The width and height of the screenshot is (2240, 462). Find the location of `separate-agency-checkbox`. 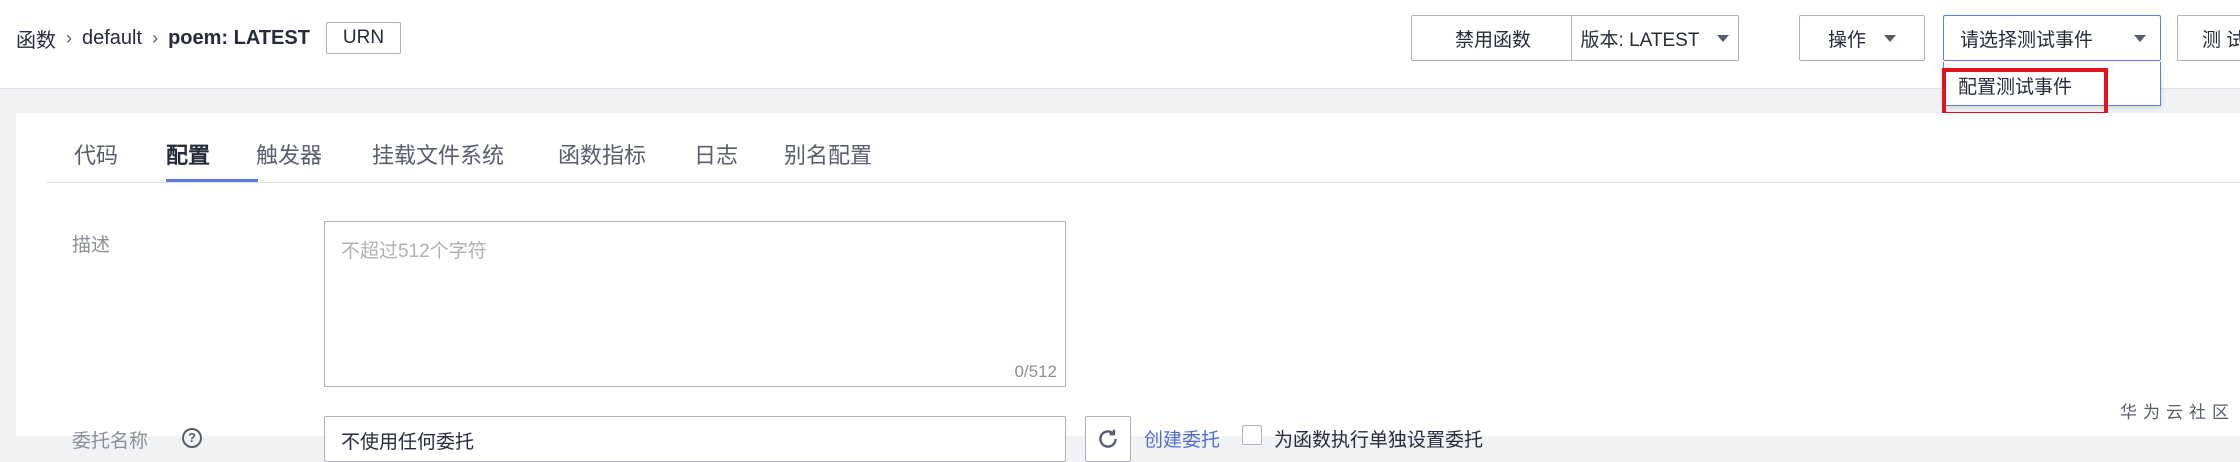

separate-agency-checkbox is located at coordinates (1252, 435).